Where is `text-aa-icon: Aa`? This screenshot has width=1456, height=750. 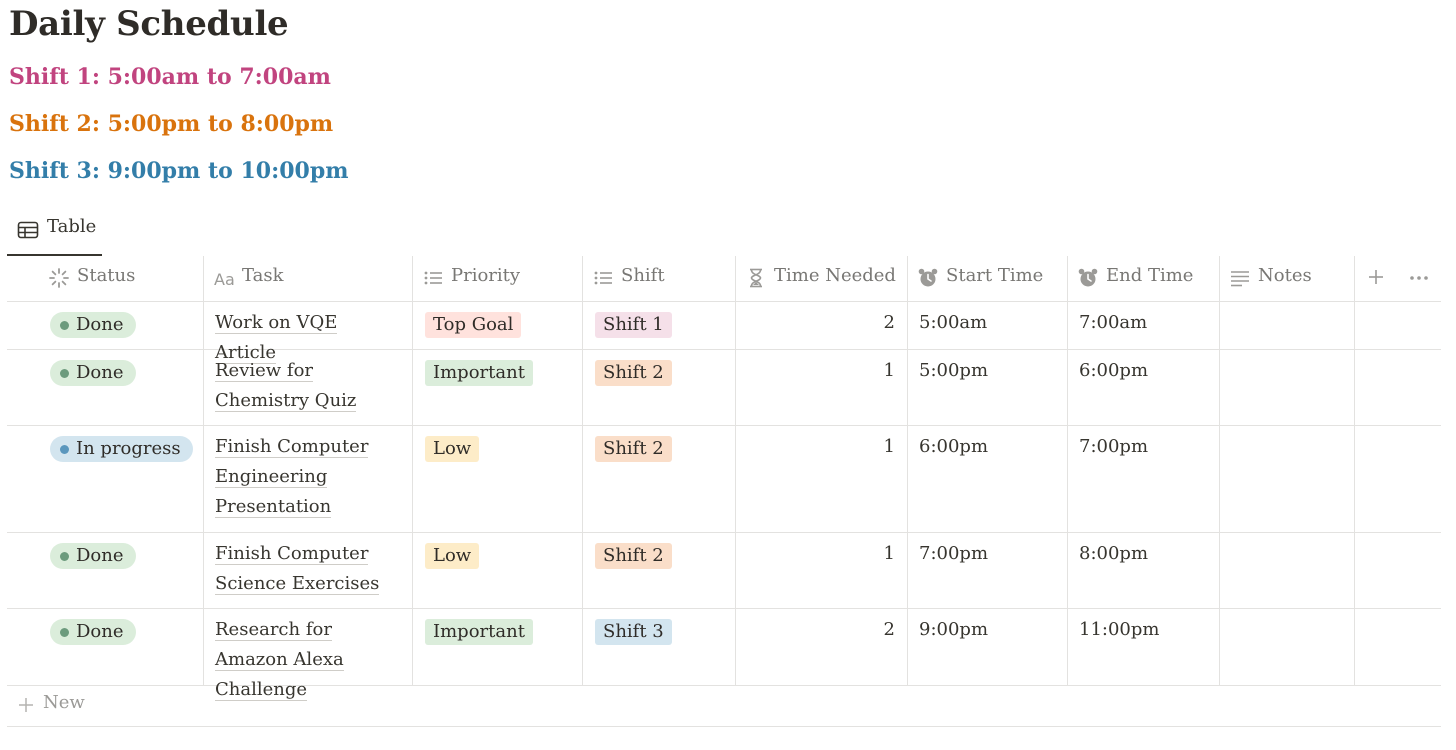
text-aa-icon: Aa is located at coordinates (224, 279).